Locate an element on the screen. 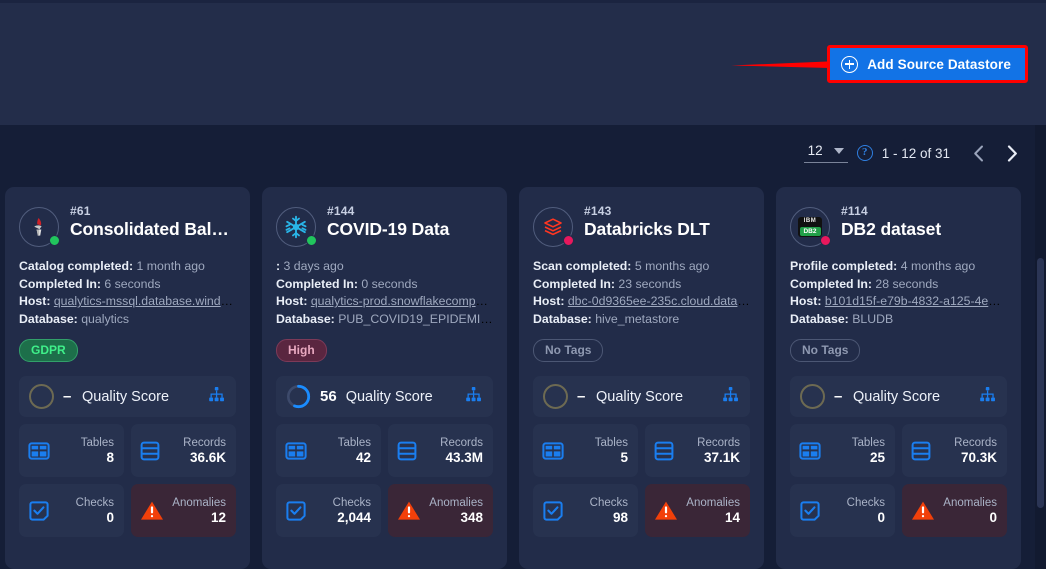 The image size is (1046, 569). metric-tile: Tables 5 is located at coordinates (585, 450).